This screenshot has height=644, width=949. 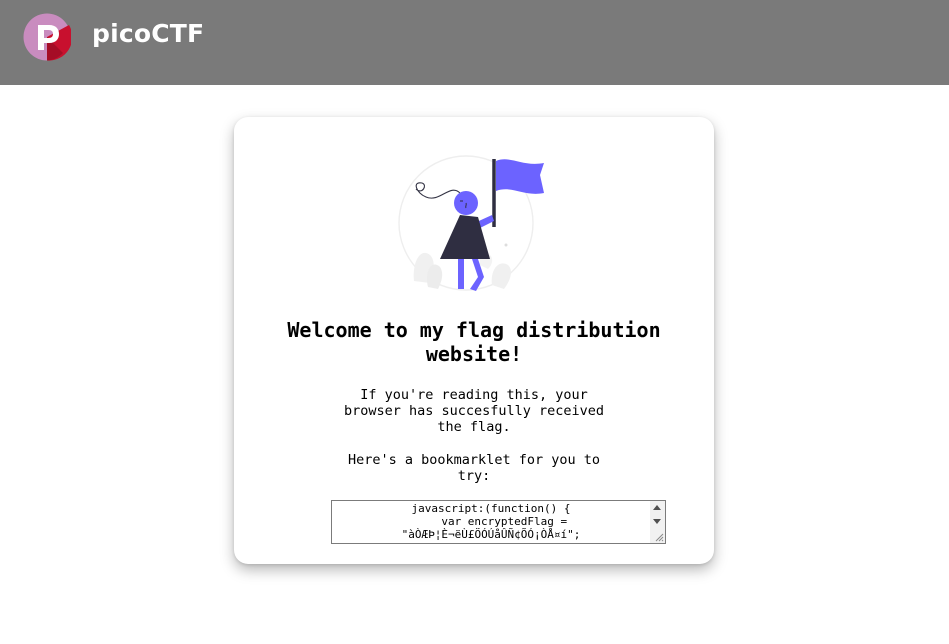 I want to click on picoctf-logo-icon, so click(x=47, y=37).